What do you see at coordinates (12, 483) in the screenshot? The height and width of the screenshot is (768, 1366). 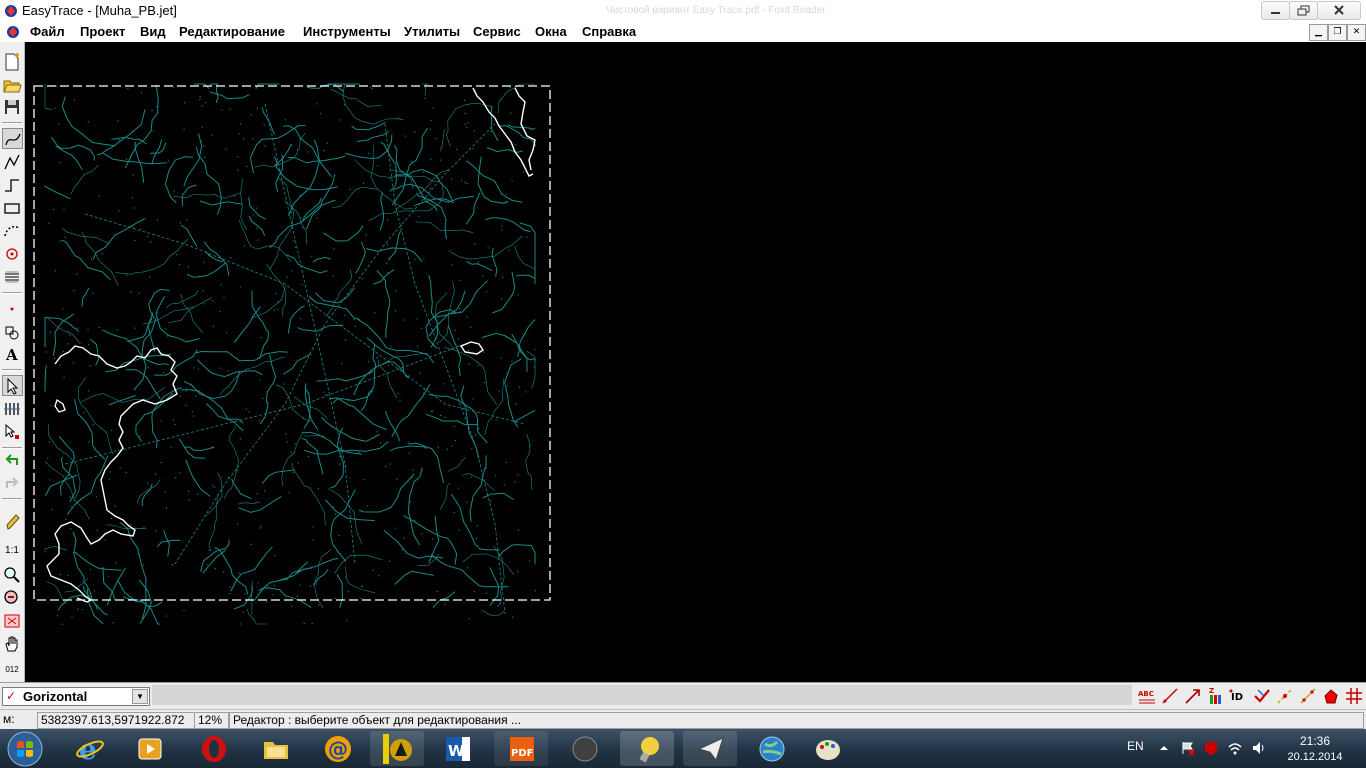 I see `redo-button` at bounding box center [12, 483].